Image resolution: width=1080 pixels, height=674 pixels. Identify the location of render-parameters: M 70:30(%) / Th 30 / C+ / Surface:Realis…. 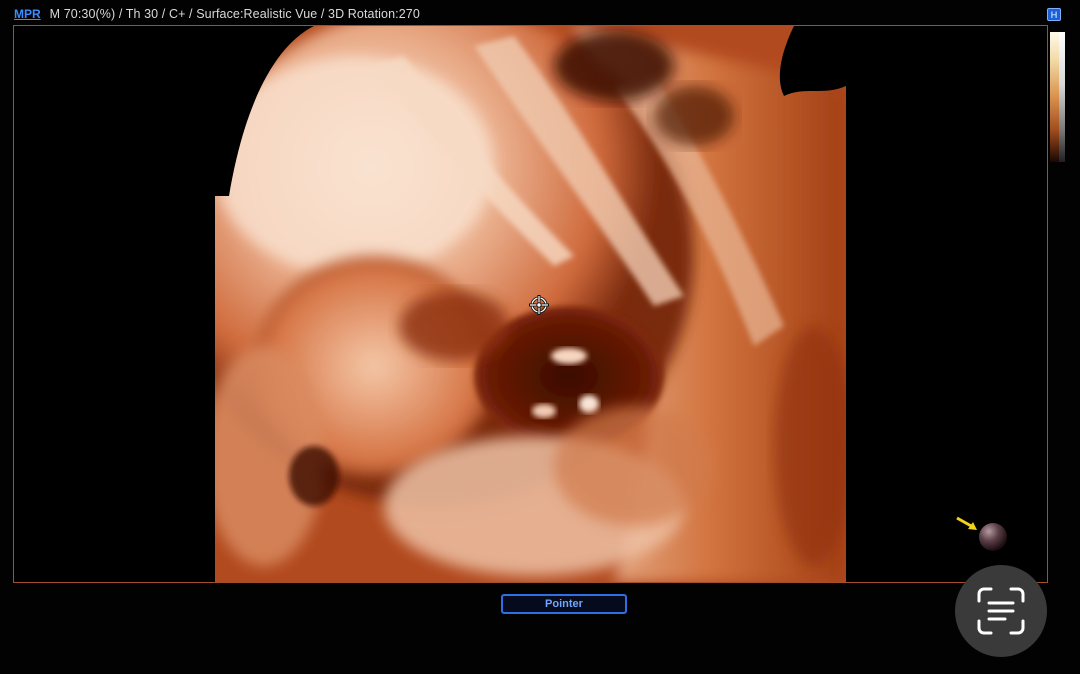
(234, 14).